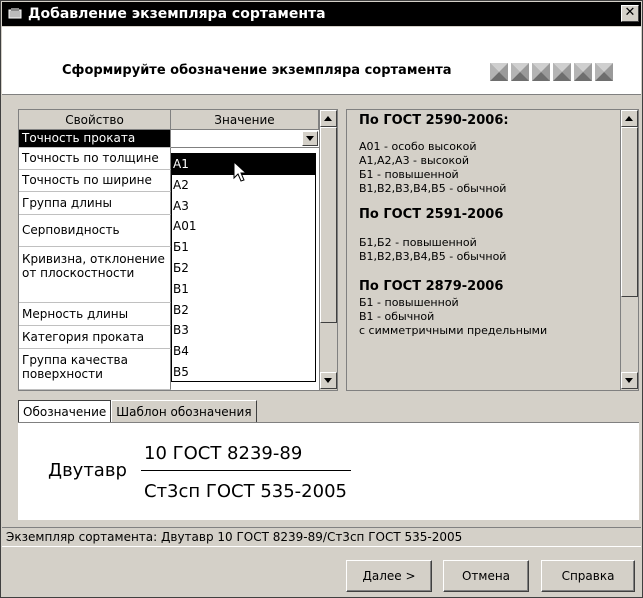  What do you see at coordinates (431, 214) in the screenshot?
I see `info-heading-gost-2591: По ГОСТ 2591-2006` at bounding box center [431, 214].